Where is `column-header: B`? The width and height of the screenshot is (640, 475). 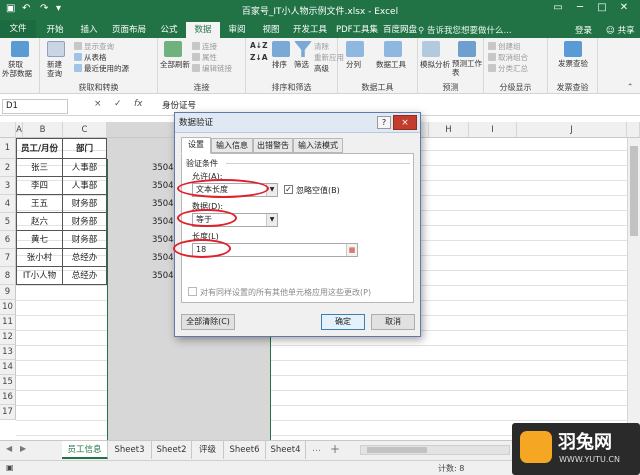
column-header: B is located at coordinates (43, 130).